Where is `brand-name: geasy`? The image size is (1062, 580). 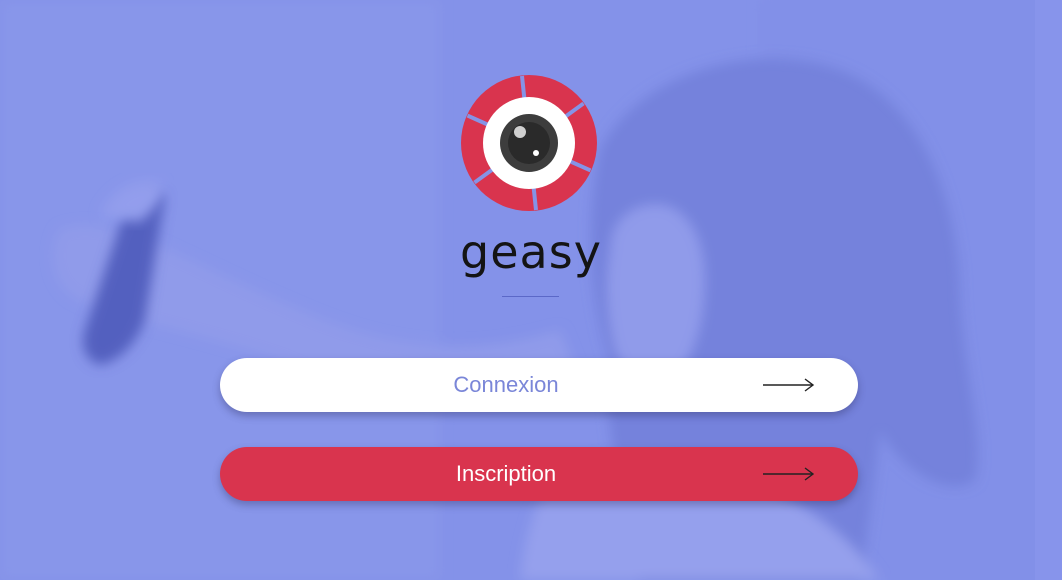 brand-name: geasy is located at coordinates (531, 252).